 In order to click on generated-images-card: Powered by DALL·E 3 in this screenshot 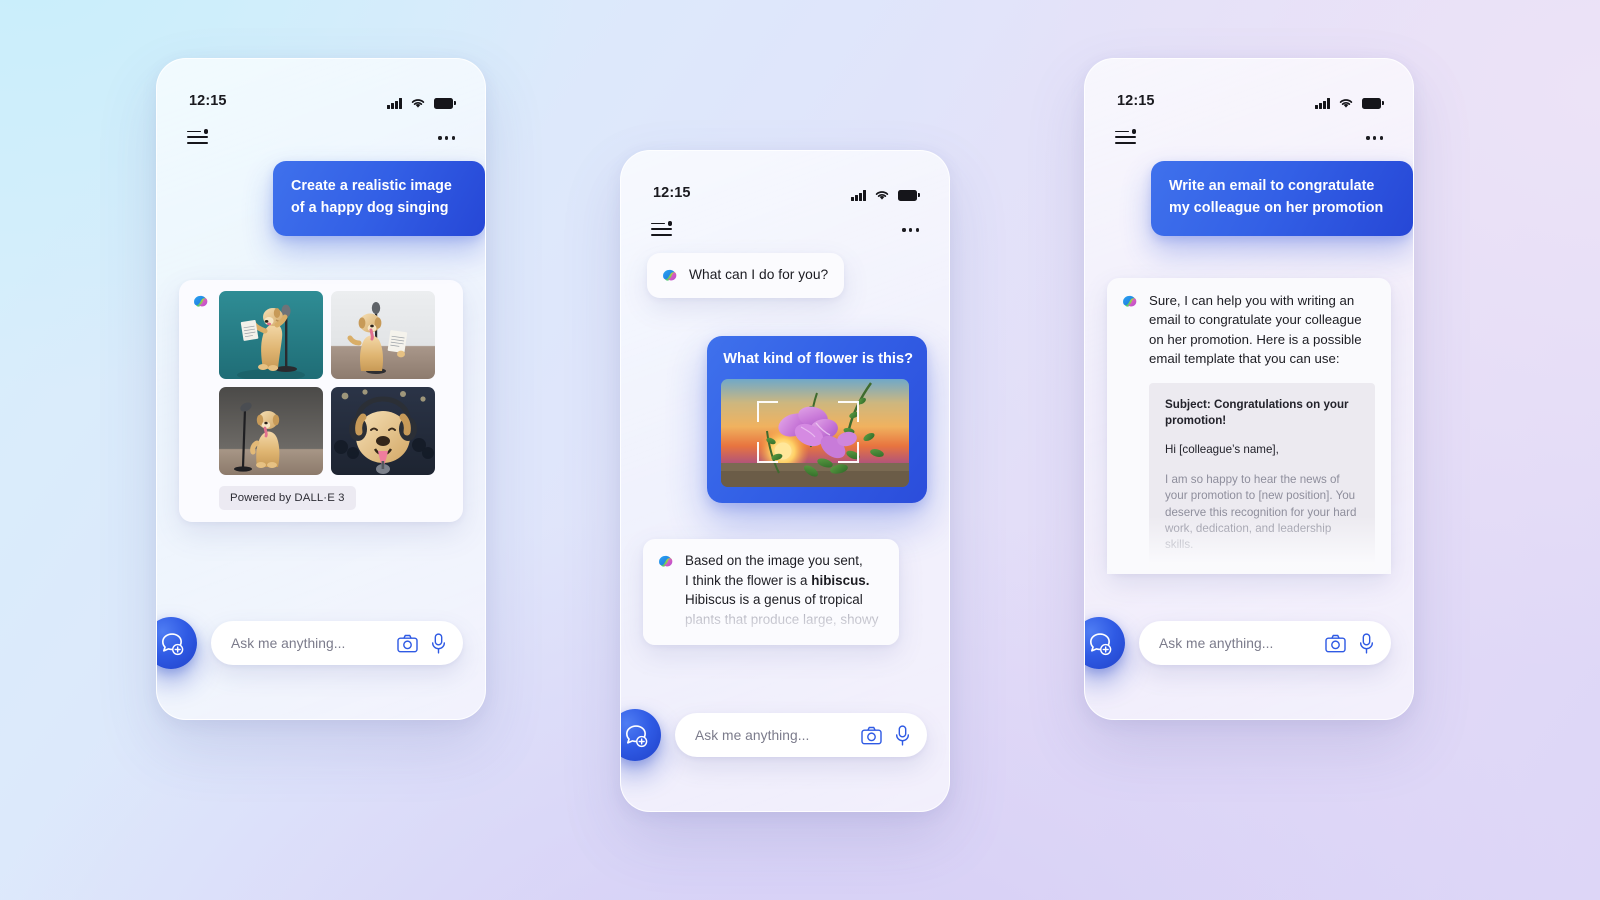, I will do `click(321, 401)`.